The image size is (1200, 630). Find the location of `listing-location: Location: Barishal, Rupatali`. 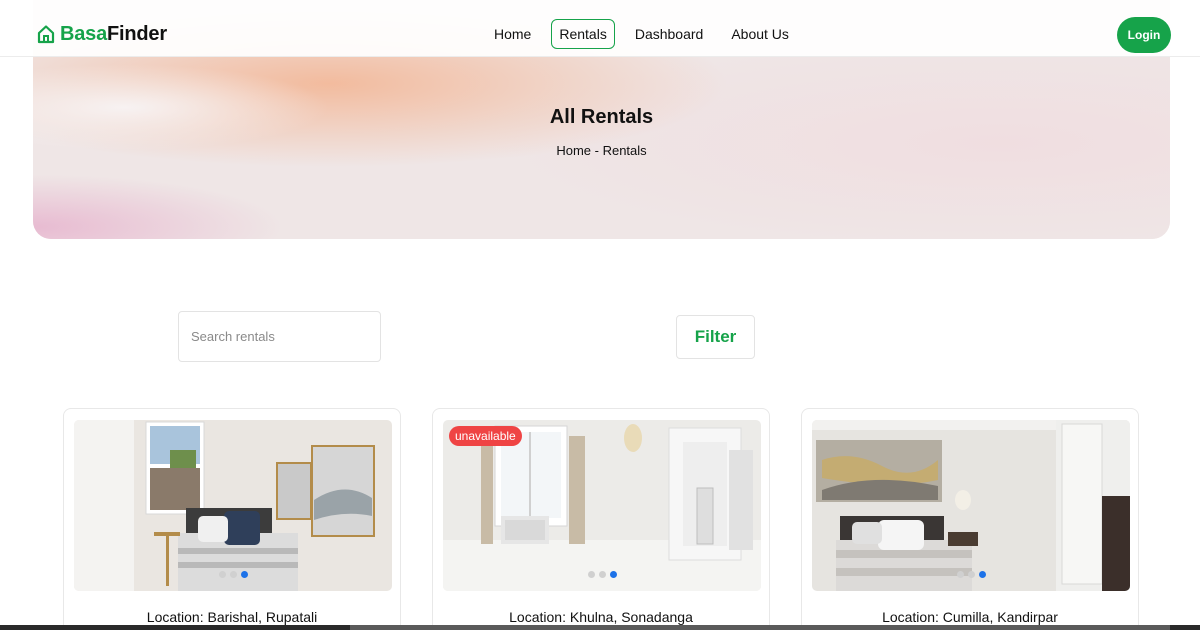

listing-location: Location: Barishal, Rupatali is located at coordinates (232, 617).